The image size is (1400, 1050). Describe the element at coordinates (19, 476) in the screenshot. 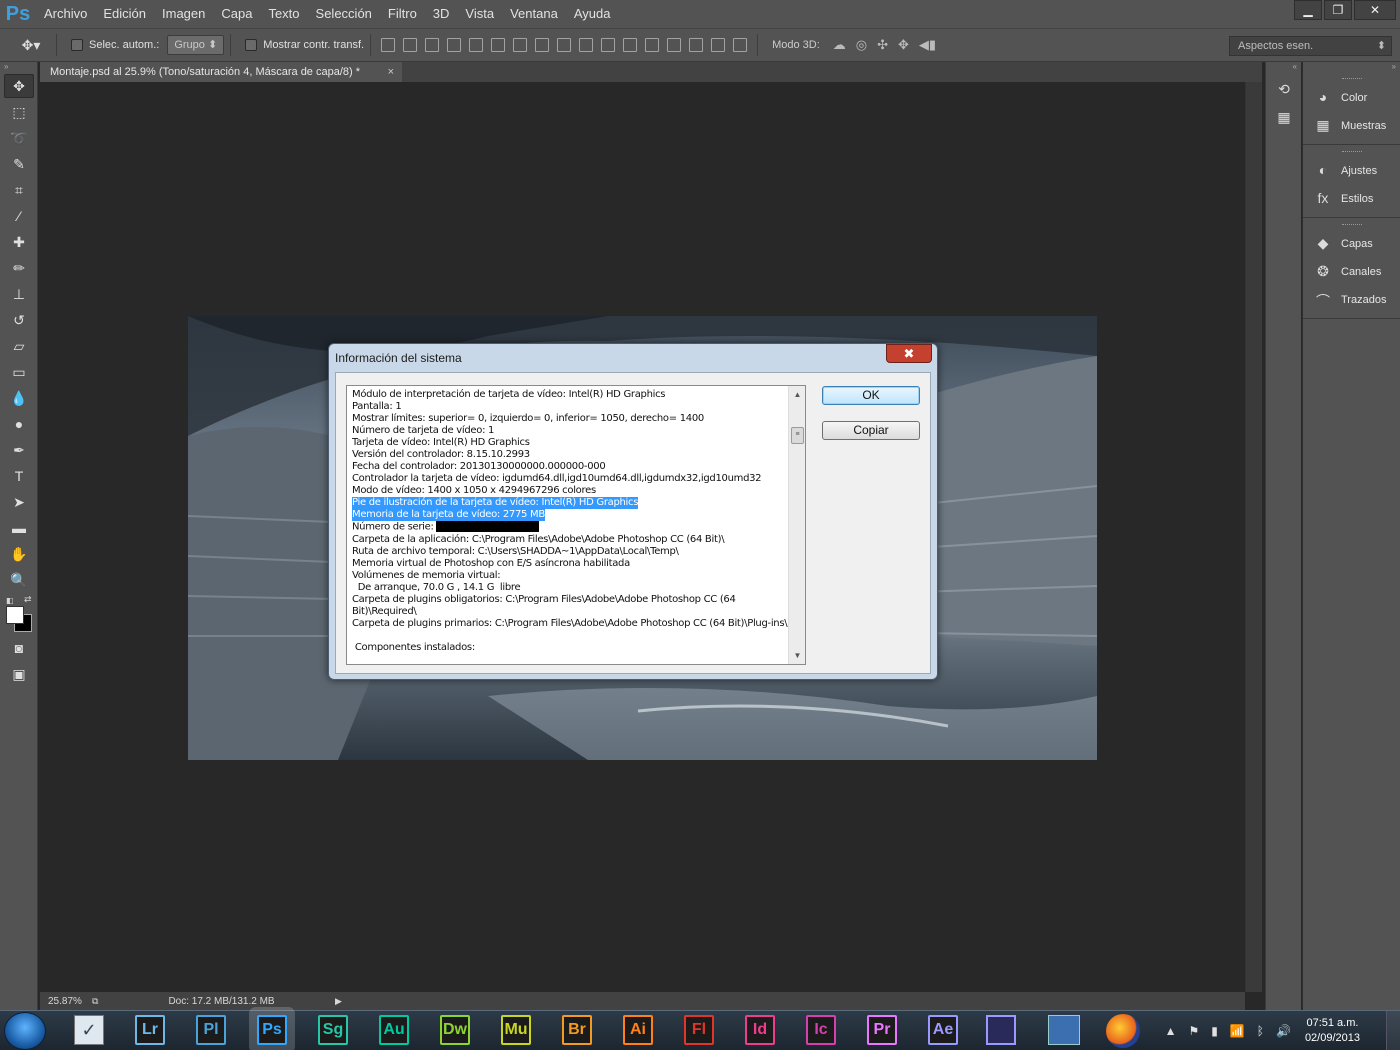

I see `type-tool-icon: T` at that location.